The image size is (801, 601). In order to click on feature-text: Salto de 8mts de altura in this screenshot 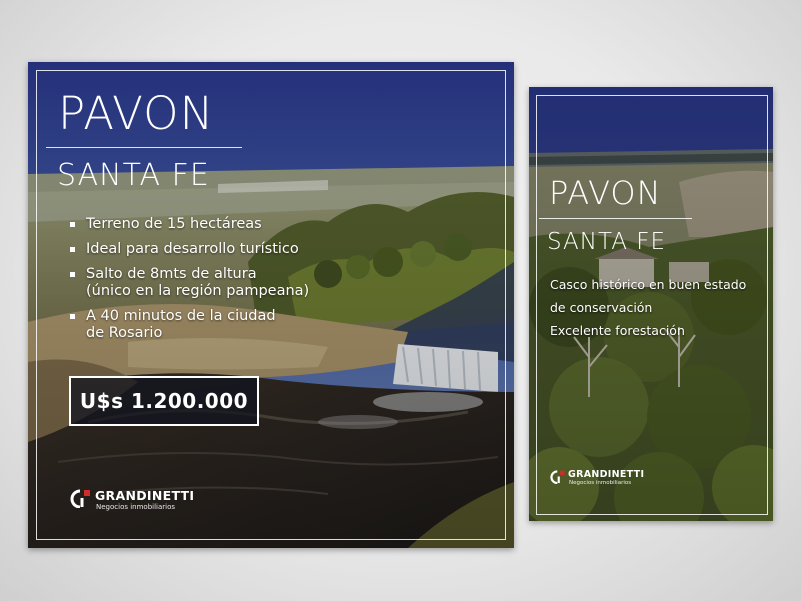, I will do `click(171, 274)`.